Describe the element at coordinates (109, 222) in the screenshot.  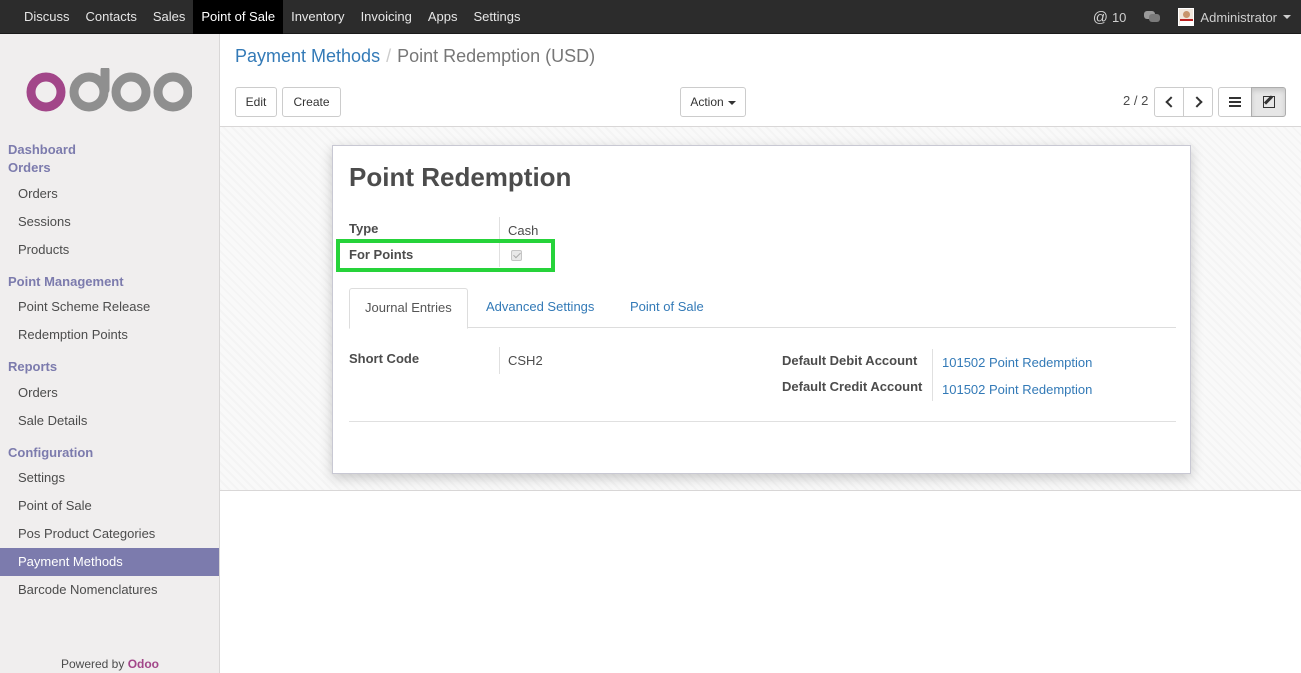
I see `sidebar-item-sessions: Sessions` at that location.